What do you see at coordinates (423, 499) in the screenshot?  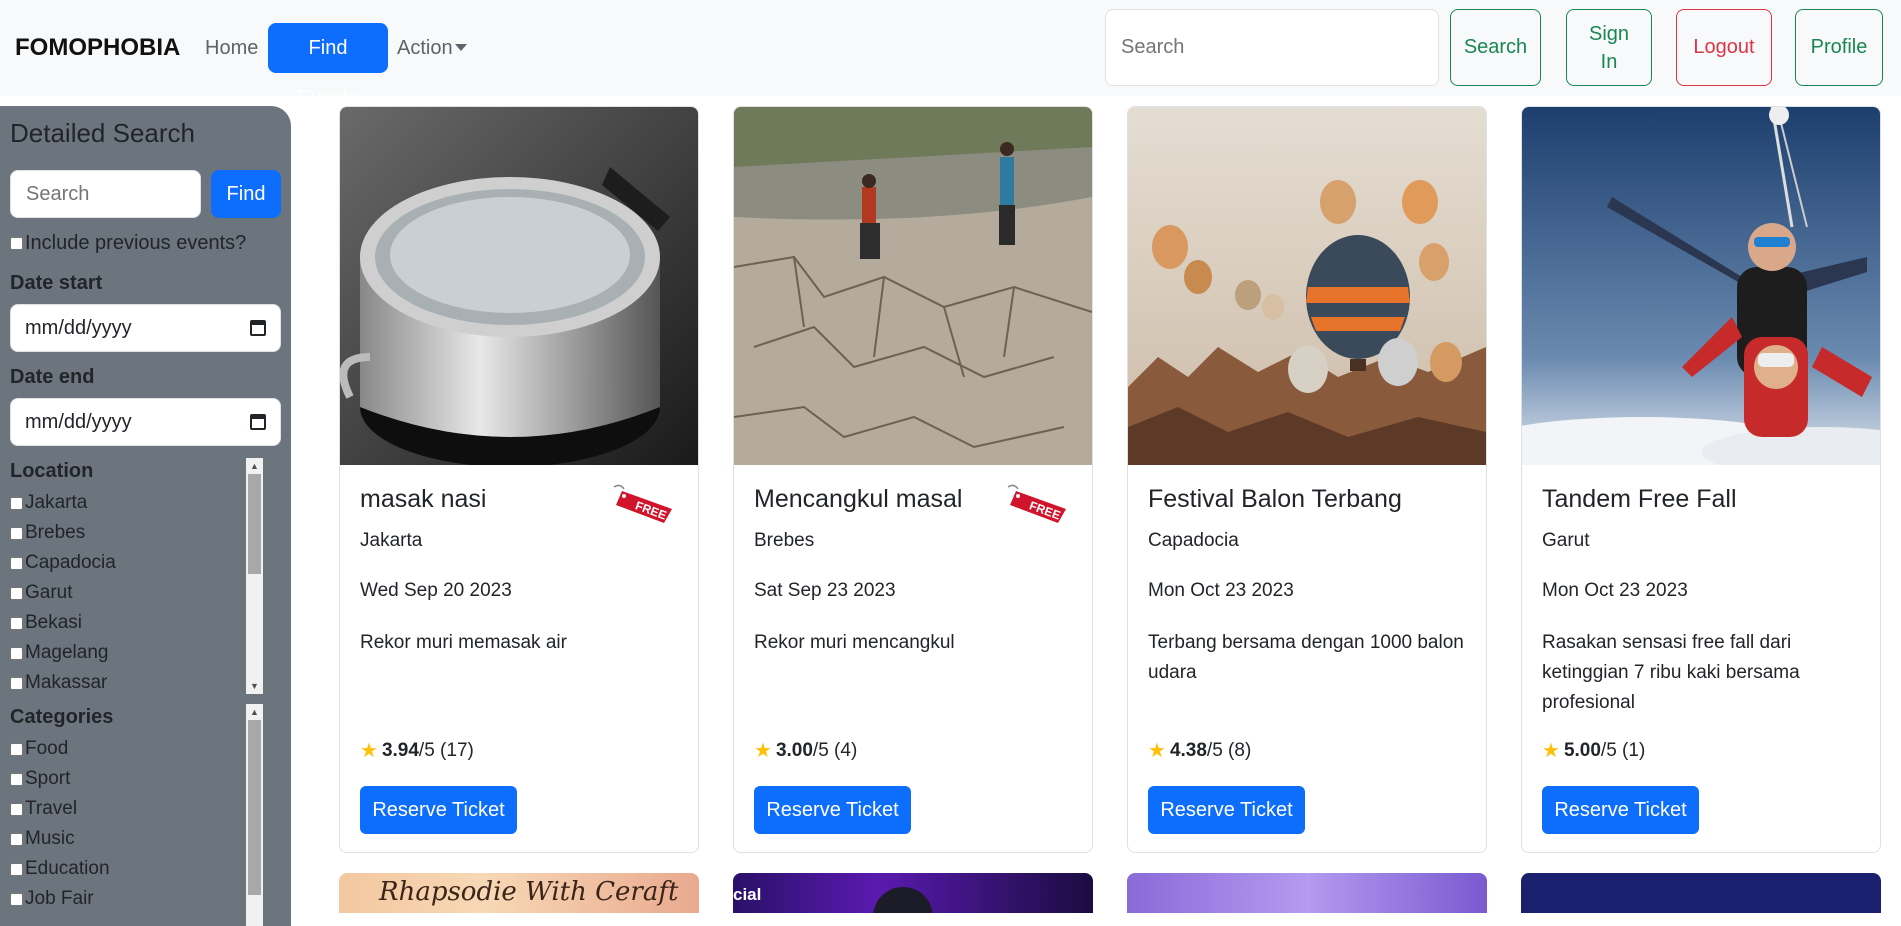 I see `event-title: masak nasi` at bounding box center [423, 499].